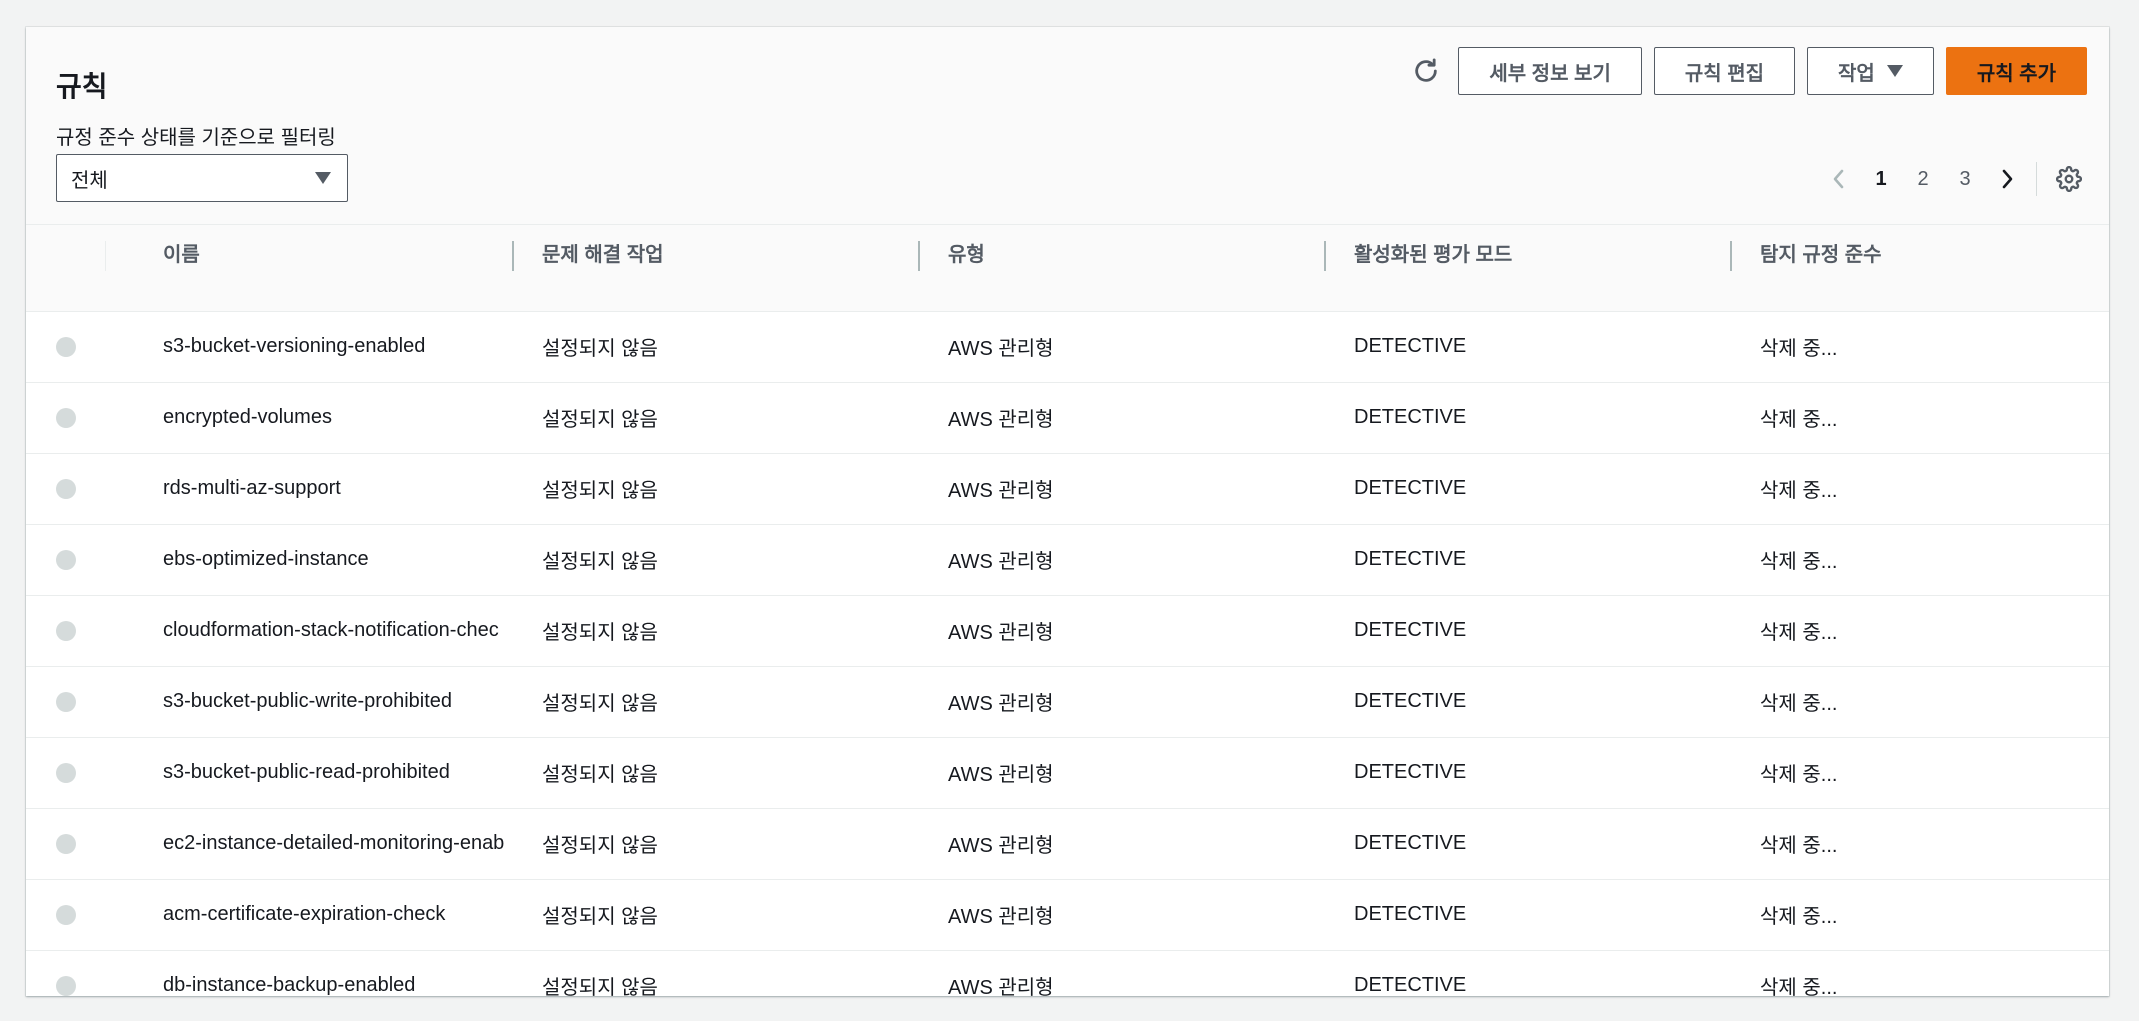  What do you see at coordinates (266, 559) in the screenshot?
I see `rule-name-cell: ebs-optimized-instance` at bounding box center [266, 559].